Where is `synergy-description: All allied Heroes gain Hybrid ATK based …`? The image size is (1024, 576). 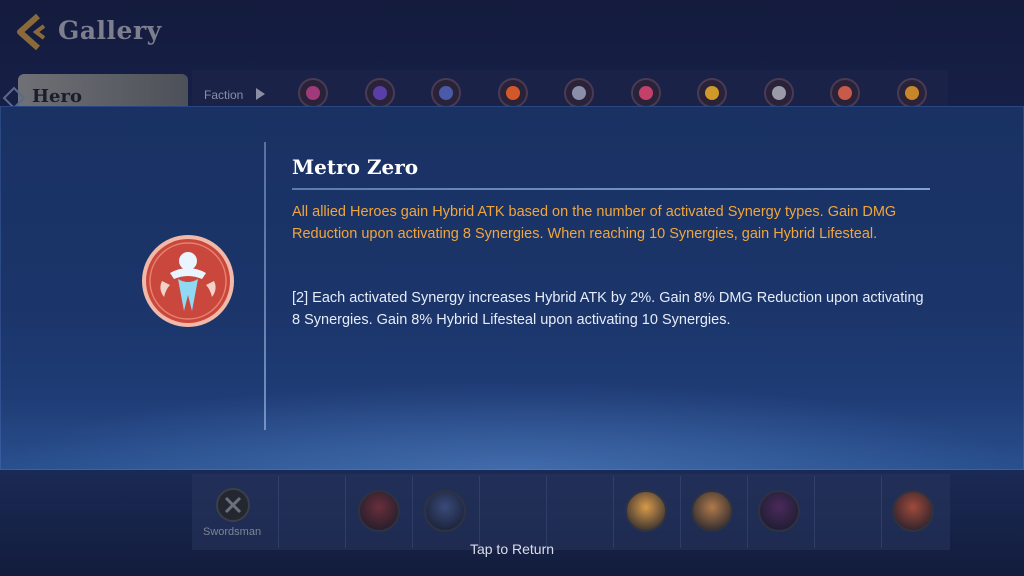
synergy-description: All allied Heroes gain Hybrid ATK based … is located at coordinates (594, 223).